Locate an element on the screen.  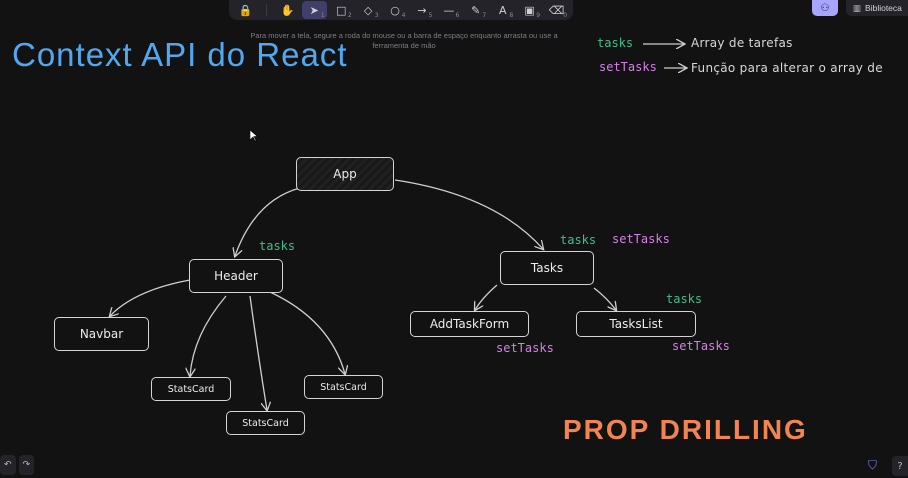
node-taskslist: TasksList is located at coordinates (636, 324).